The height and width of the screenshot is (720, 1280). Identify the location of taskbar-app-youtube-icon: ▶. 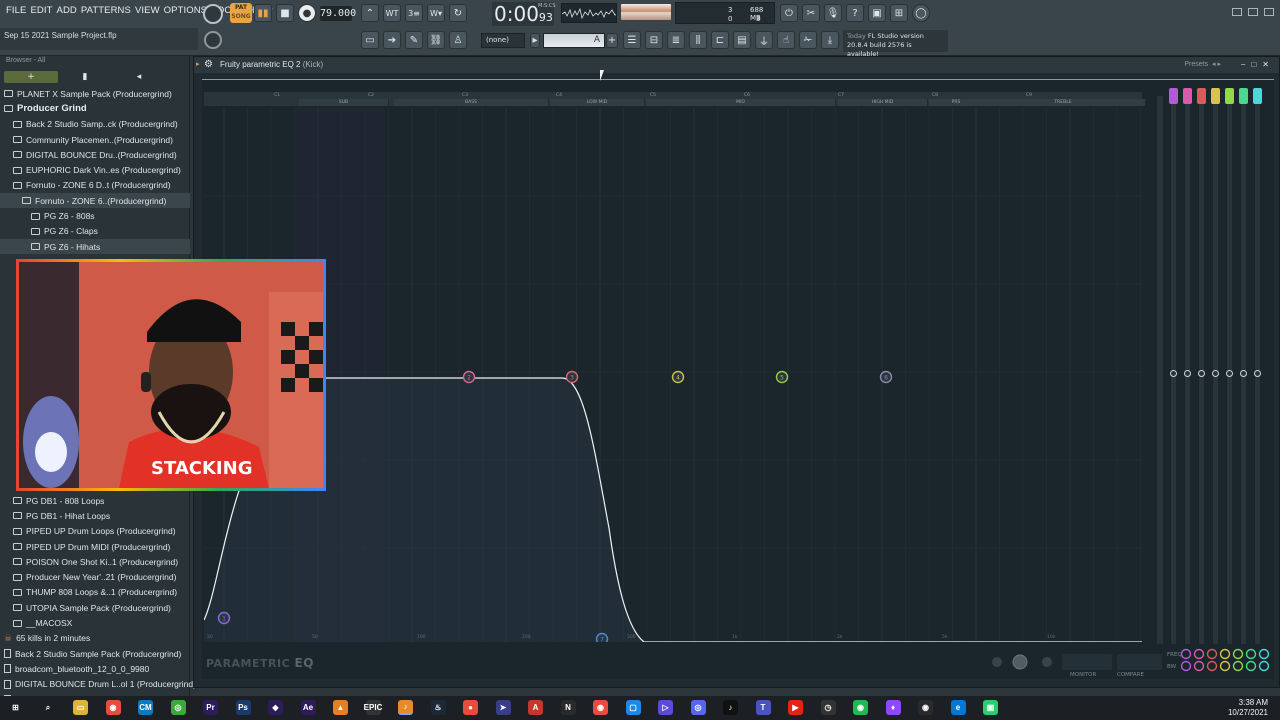
(795, 707).